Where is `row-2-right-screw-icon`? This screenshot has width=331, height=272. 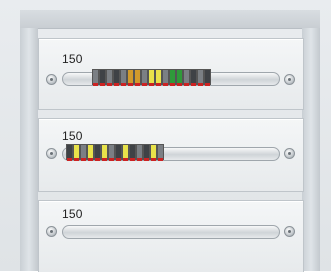 row-2-right-screw-icon is located at coordinates (289, 153).